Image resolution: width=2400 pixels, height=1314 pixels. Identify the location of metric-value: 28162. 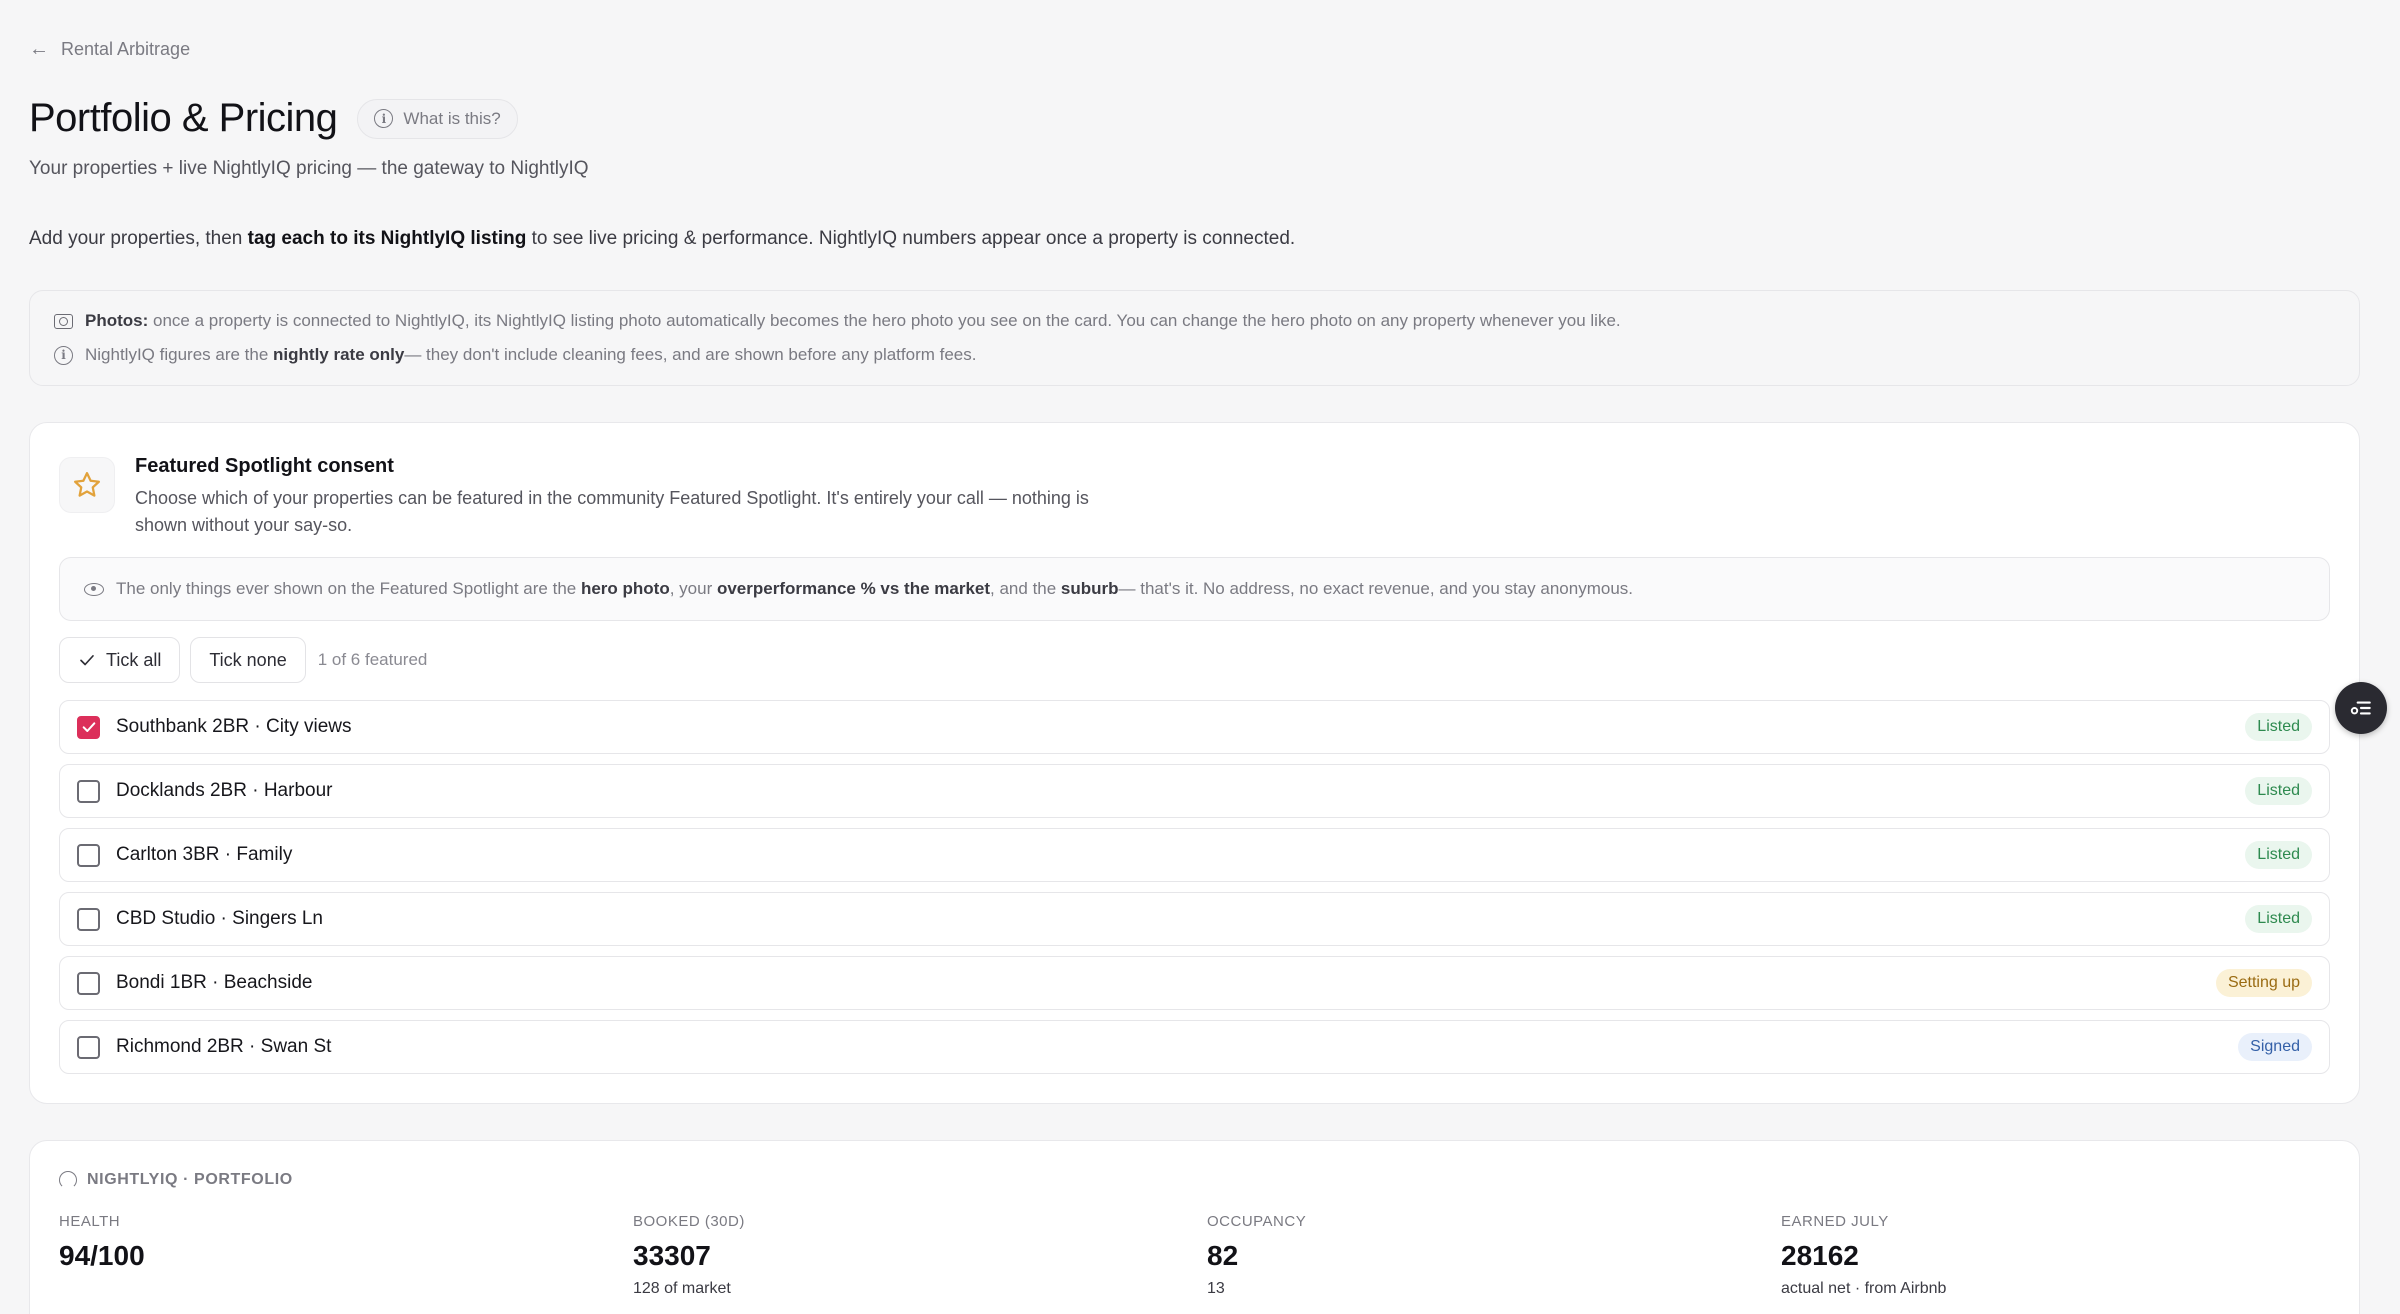
(1820, 1255).